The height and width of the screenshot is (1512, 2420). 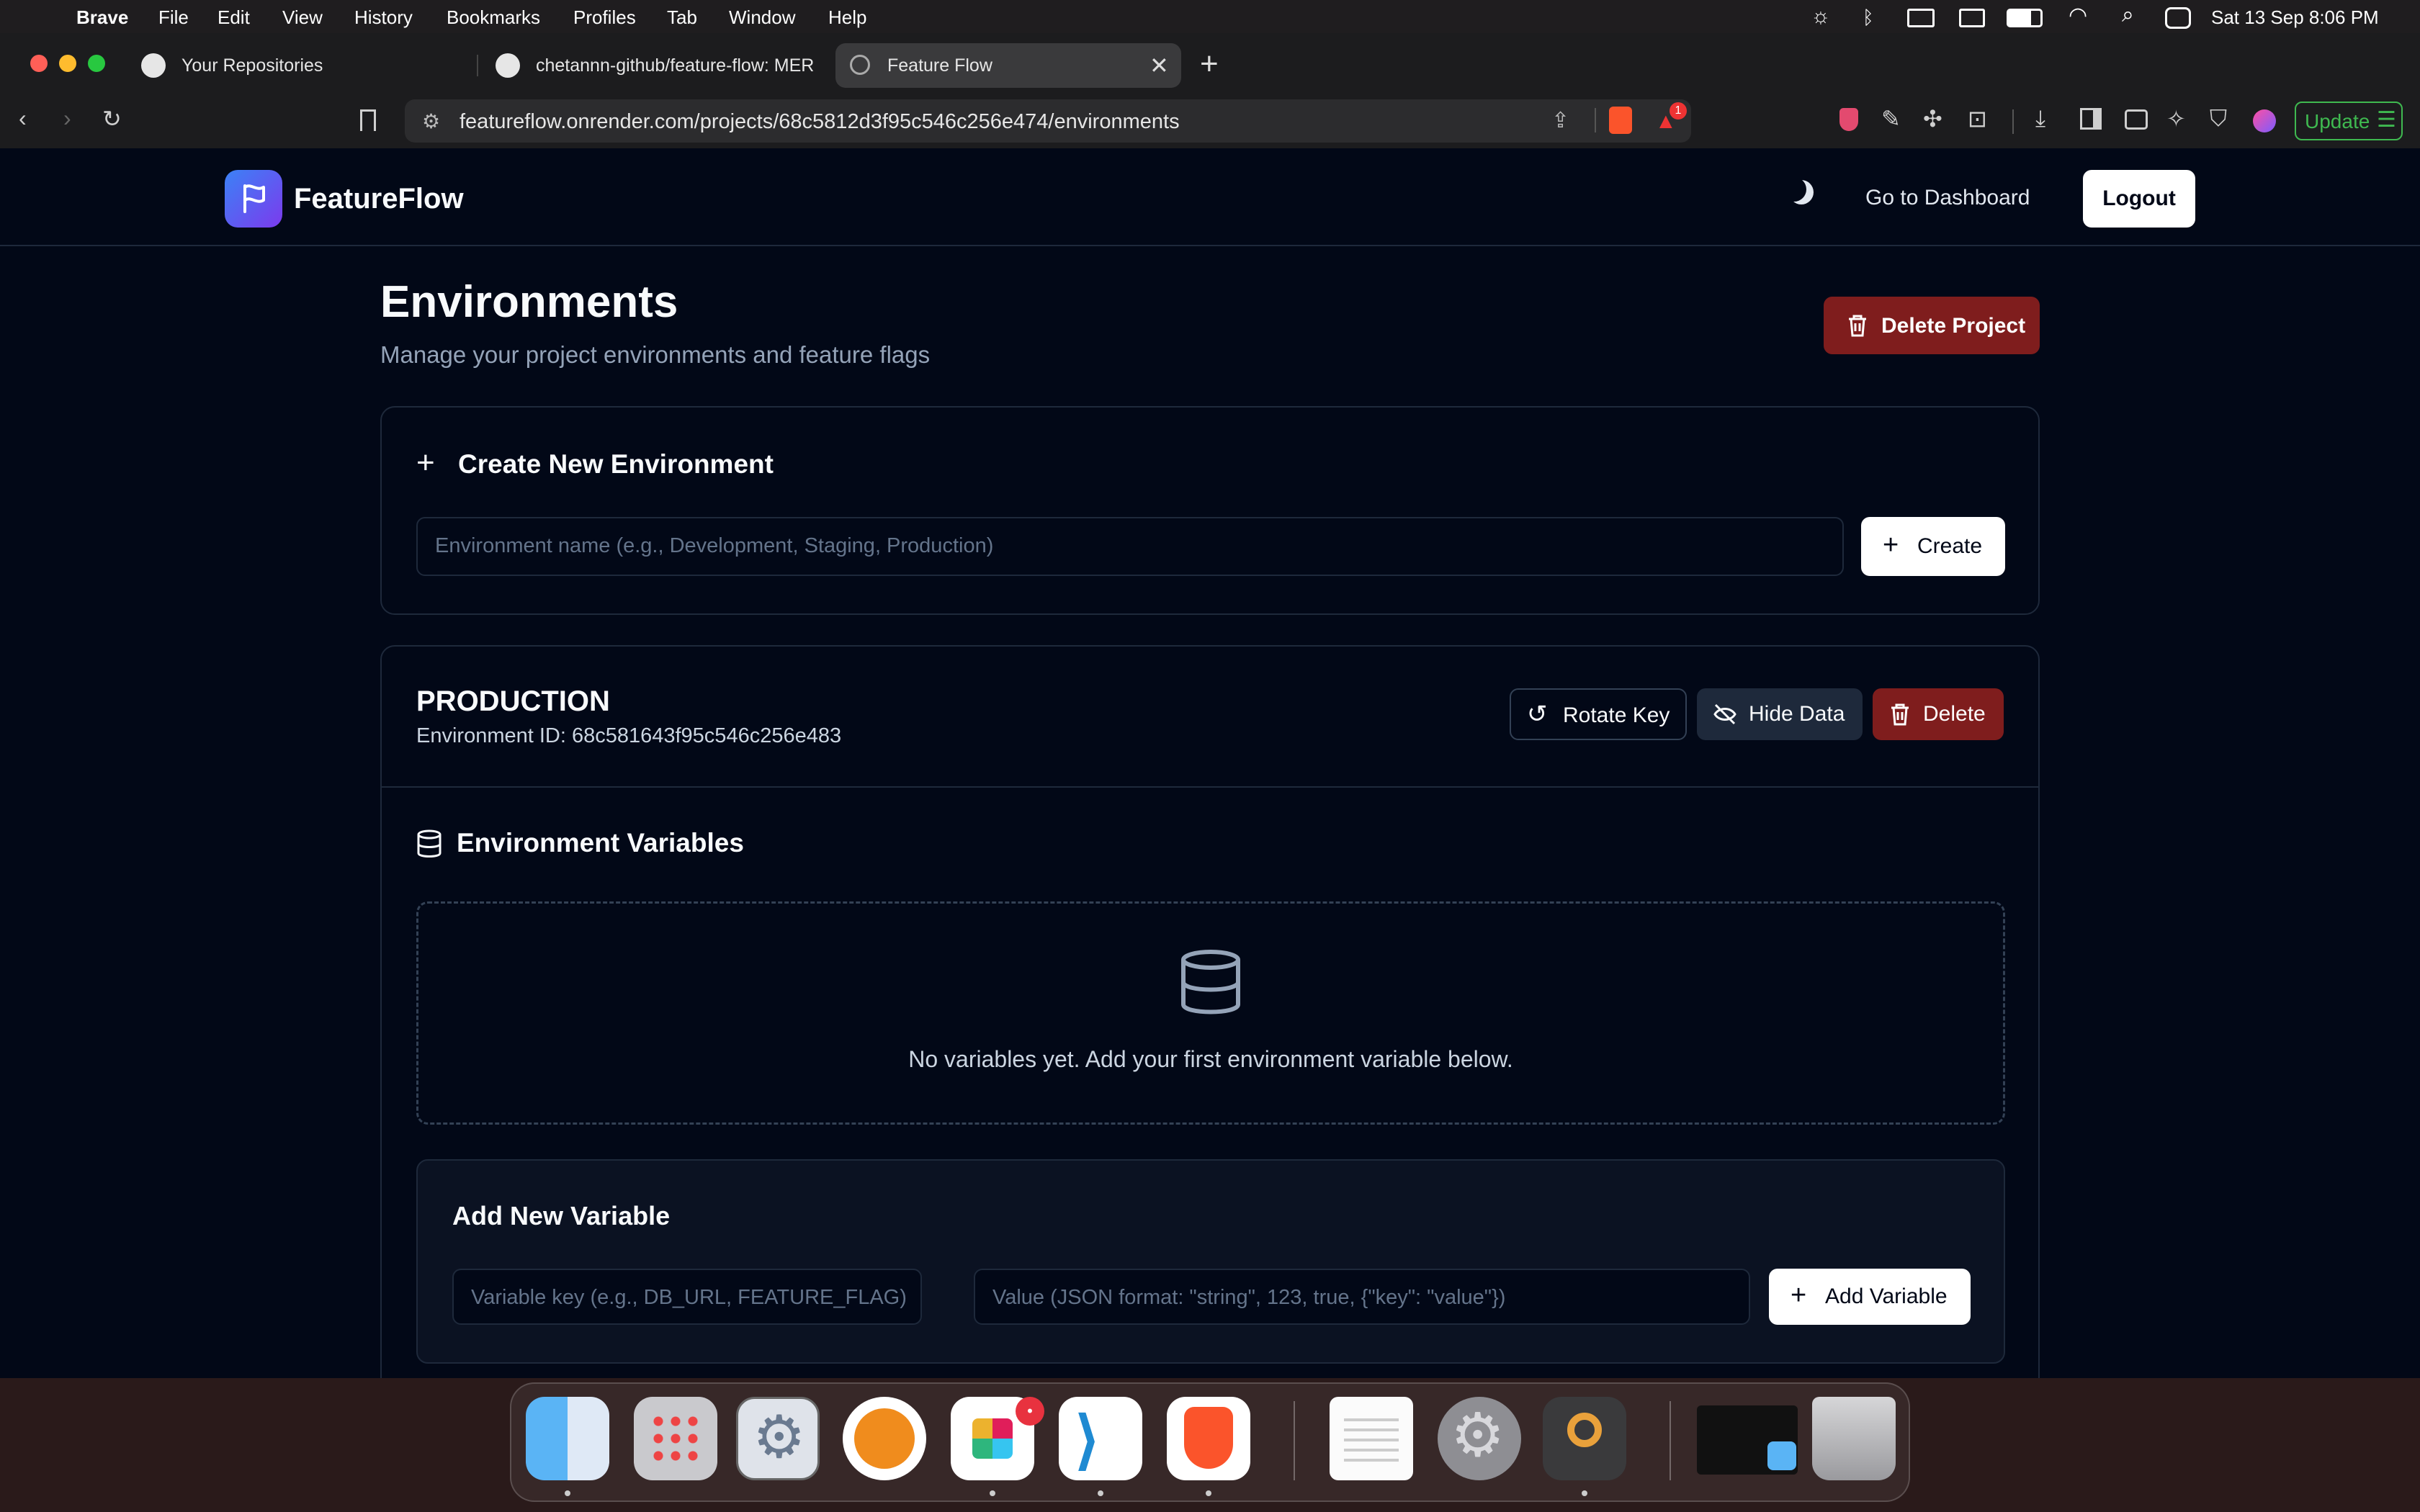 What do you see at coordinates (1972, 18) in the screenshot?
I see `keyboard-icon` at bounding box center [1972, 18].